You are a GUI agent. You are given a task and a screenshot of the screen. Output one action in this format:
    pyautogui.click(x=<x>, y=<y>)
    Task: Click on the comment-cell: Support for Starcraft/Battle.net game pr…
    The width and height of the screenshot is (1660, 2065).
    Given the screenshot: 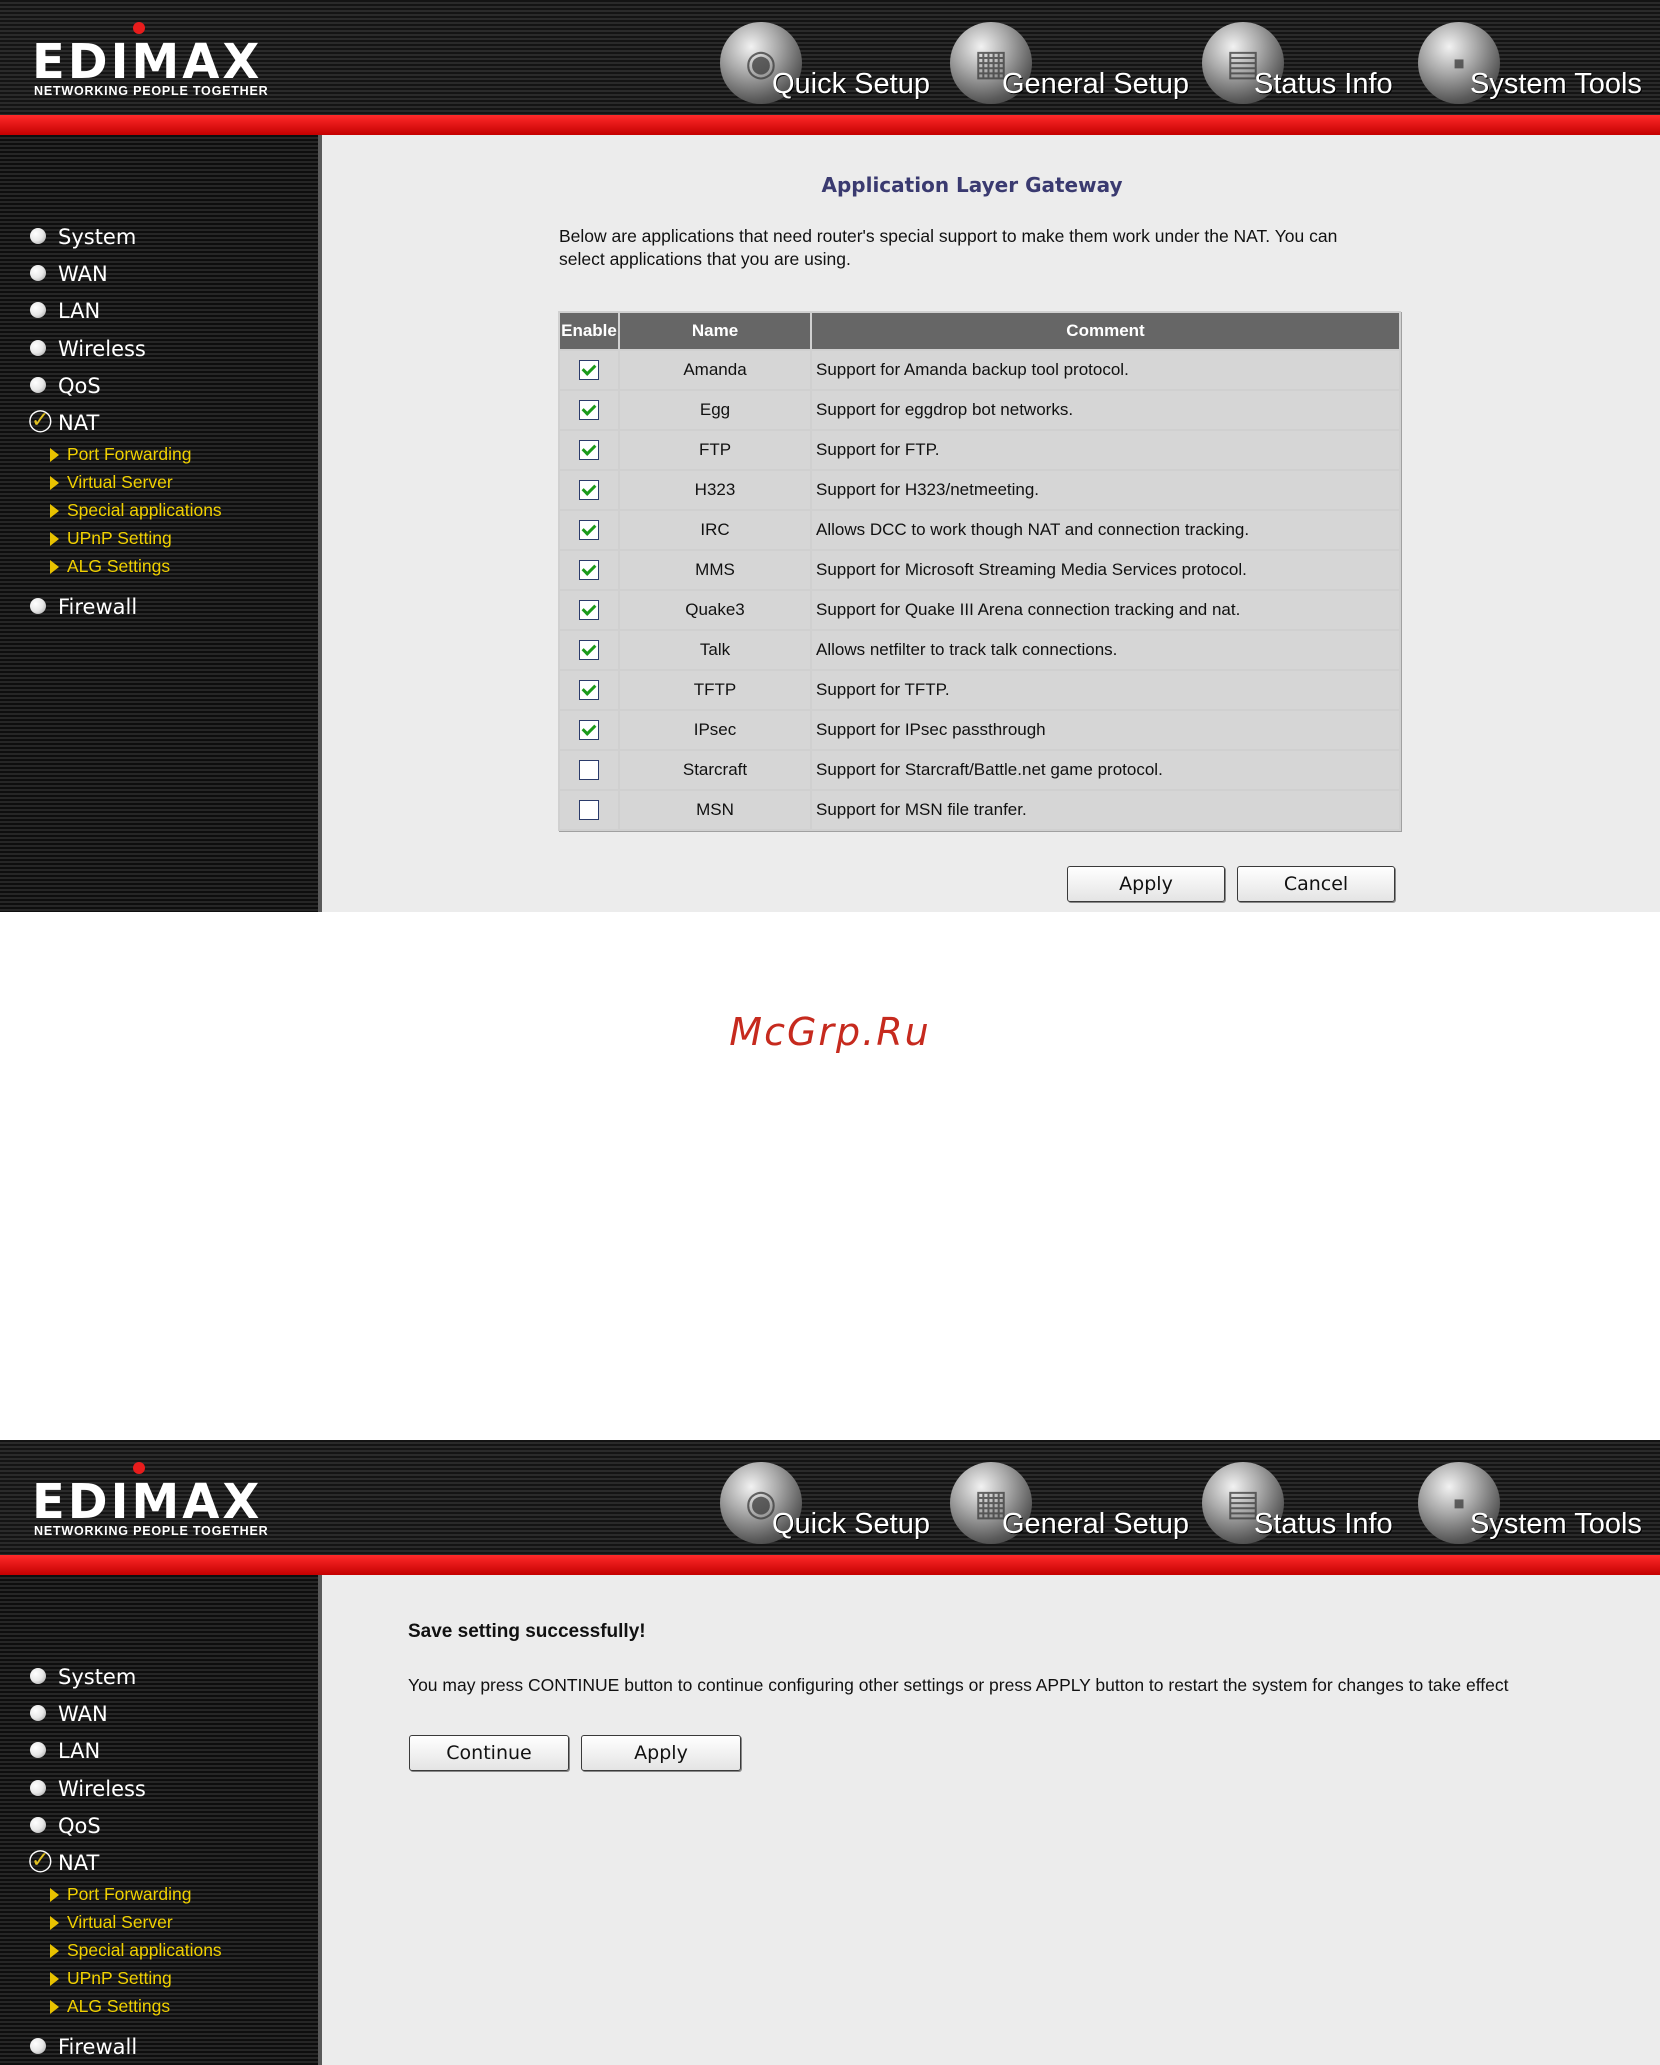 What is the action you would take?
    pyautogui.click(x=1105, y=770)
    